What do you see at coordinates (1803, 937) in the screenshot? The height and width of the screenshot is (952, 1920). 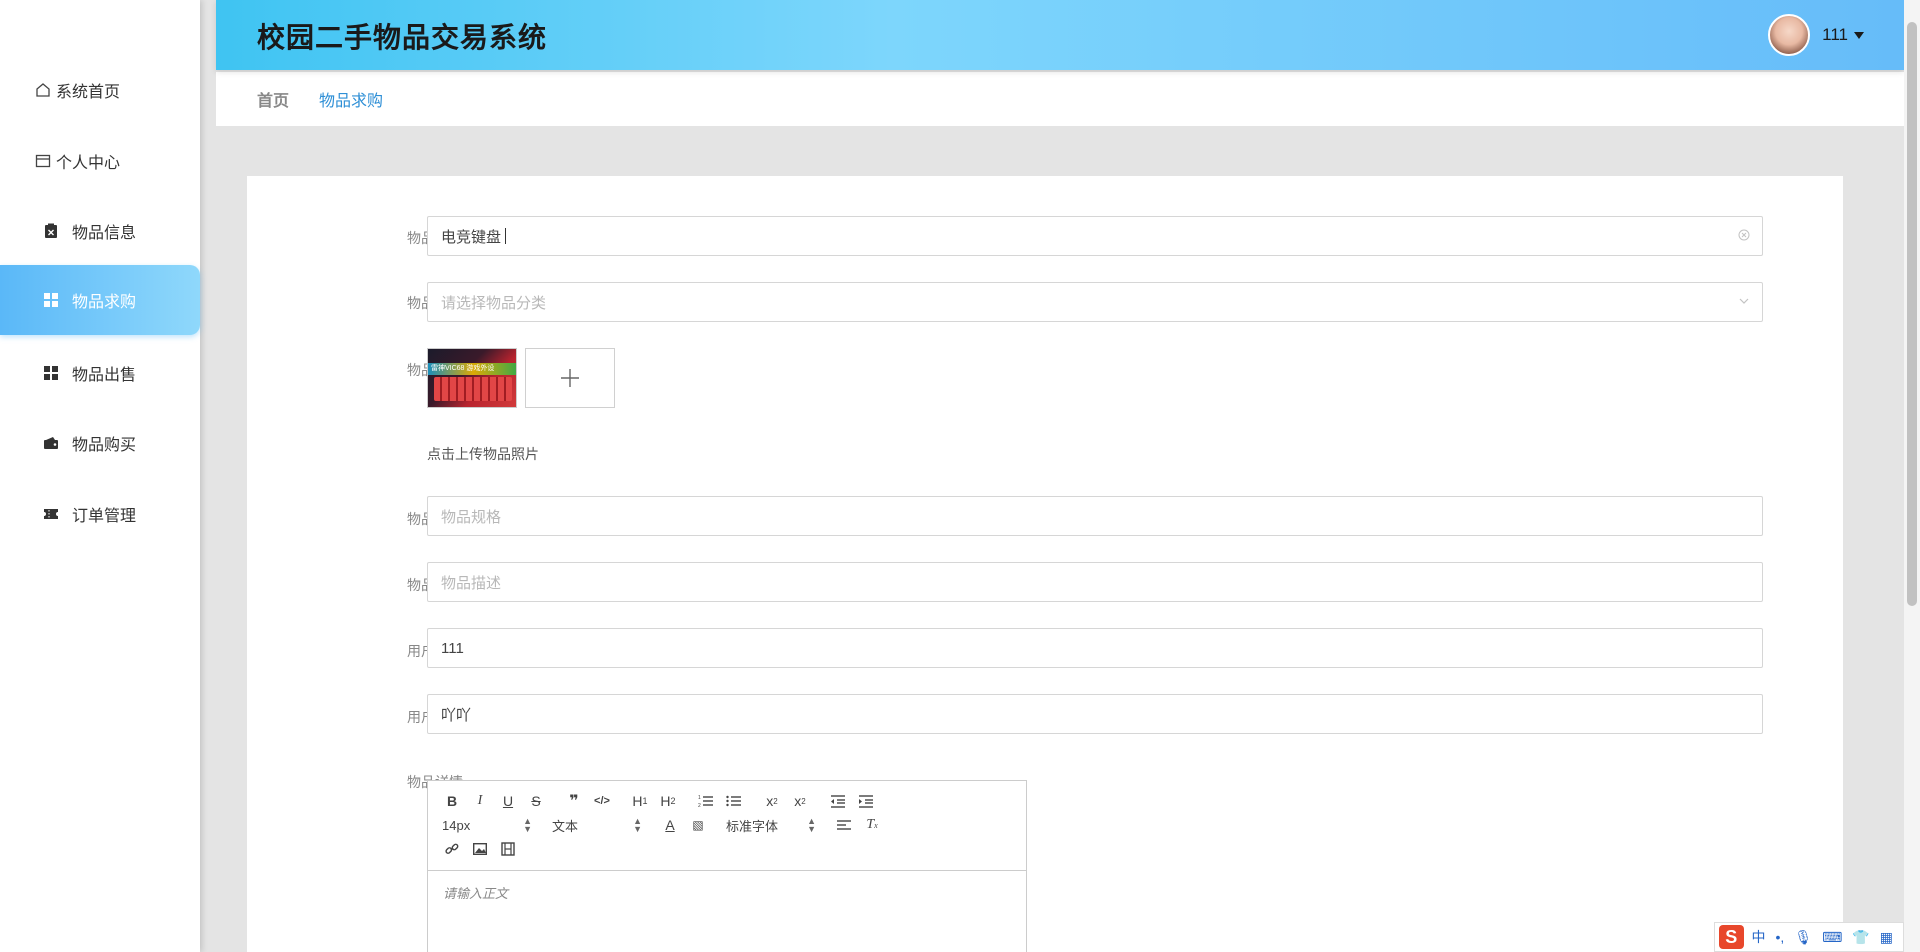 I see `microphone-icon: 🎙` at bounding box center [1803, 937].